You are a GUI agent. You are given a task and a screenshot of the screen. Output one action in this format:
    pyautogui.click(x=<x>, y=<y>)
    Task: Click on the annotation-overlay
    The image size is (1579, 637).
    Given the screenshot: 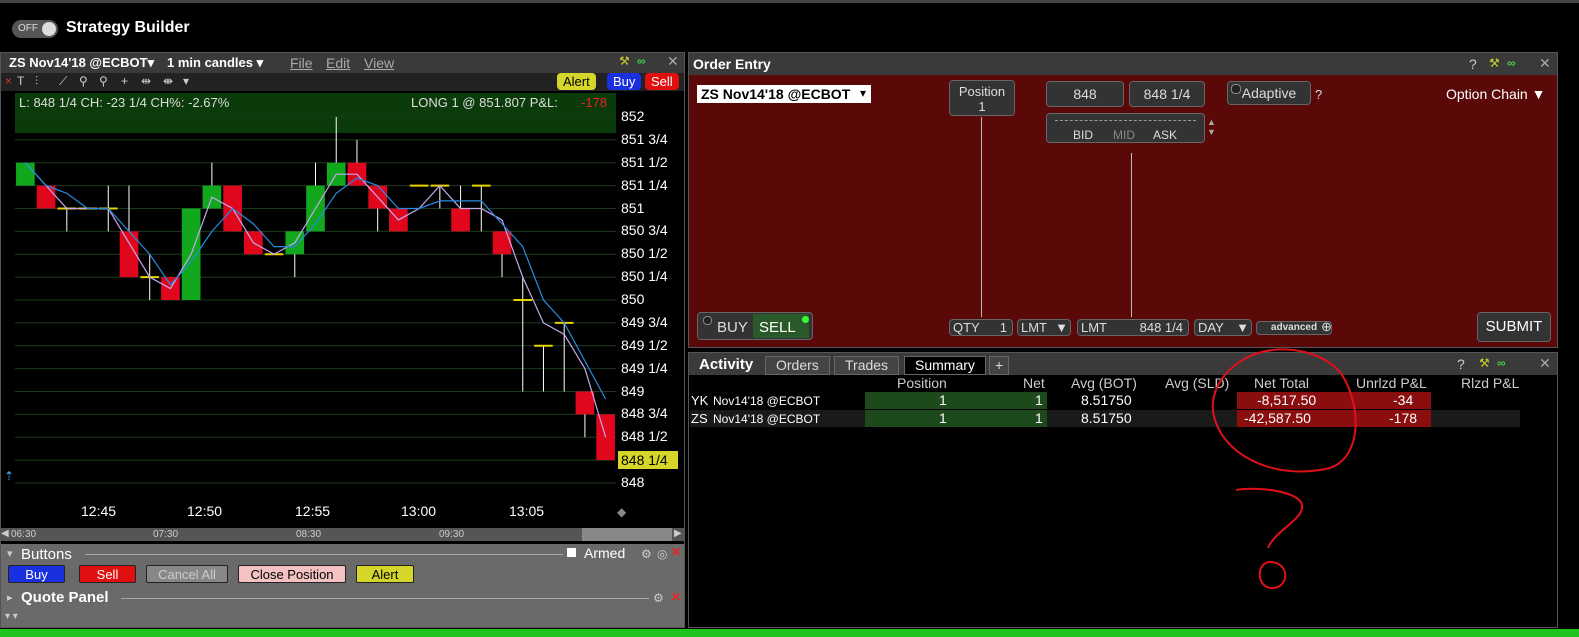 What is the action you would take?
    pyautogui.click(x=1284, y=469)
    